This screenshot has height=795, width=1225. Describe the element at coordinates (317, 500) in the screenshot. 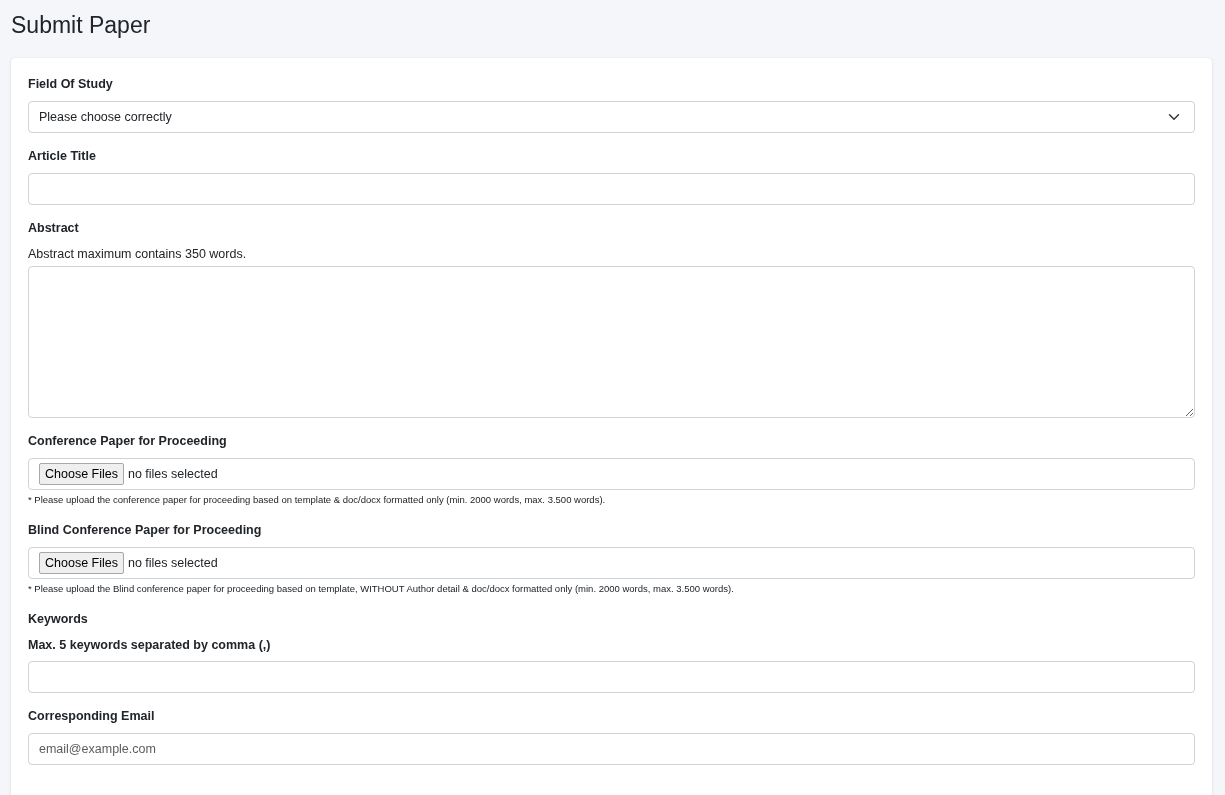

I see `upload-note: * Please upload the conference paper for proceeding based on template & doc/docx formatted only (min. 2000 words, max. 3.500 words).` at that location.